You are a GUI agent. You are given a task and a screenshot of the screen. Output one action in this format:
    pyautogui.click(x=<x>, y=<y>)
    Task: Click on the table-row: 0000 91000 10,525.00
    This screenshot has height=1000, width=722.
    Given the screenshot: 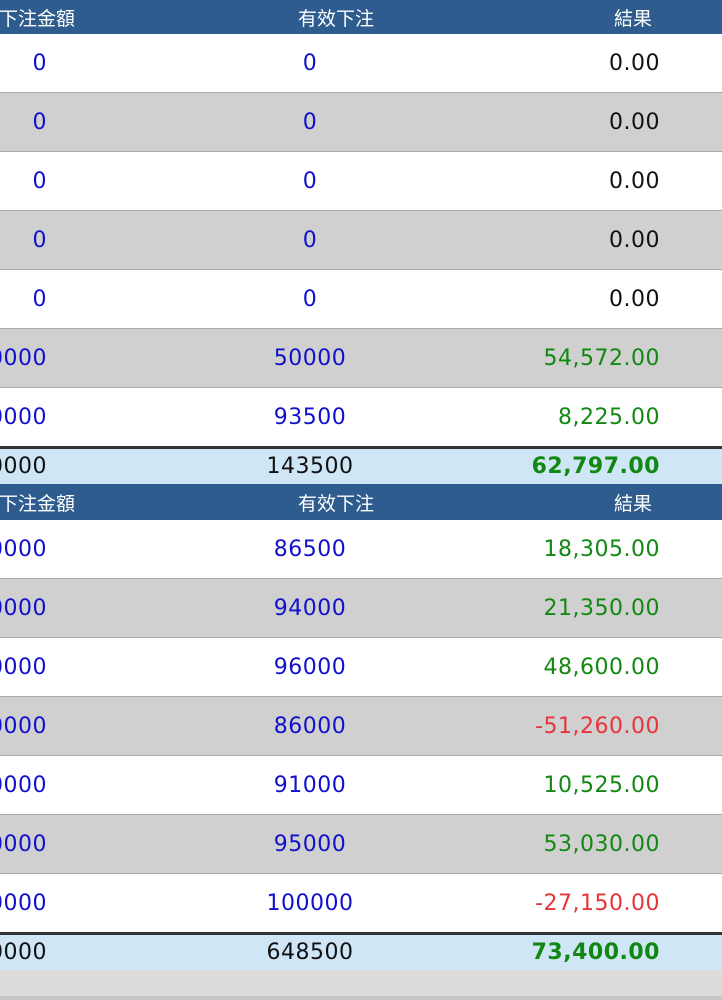 What is the action you would take?
    pyautogui.click(x=361, y=785)
    